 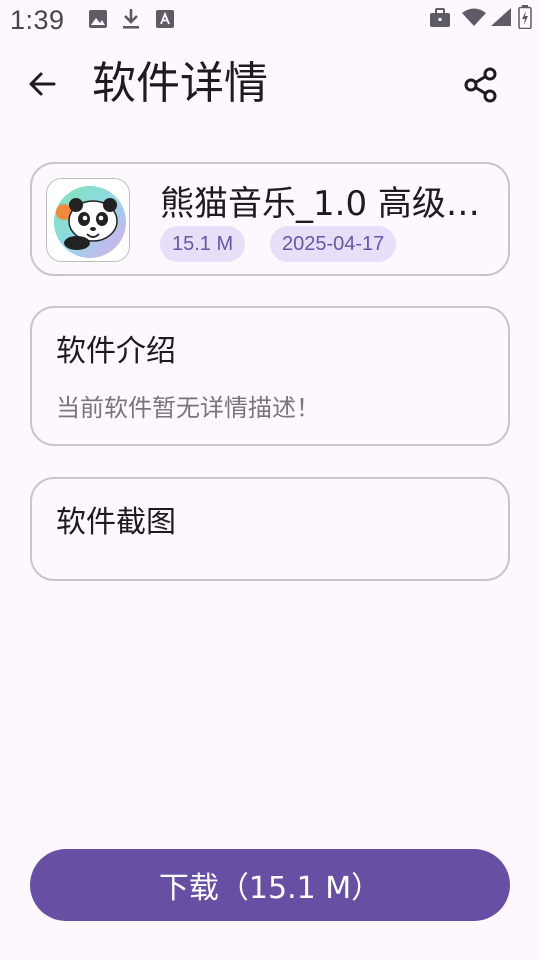 I want to click on app-info-card: 熊猫音乐_1.0 高级… 15.1 M 2025-04-17, so click(x=270, y=219).